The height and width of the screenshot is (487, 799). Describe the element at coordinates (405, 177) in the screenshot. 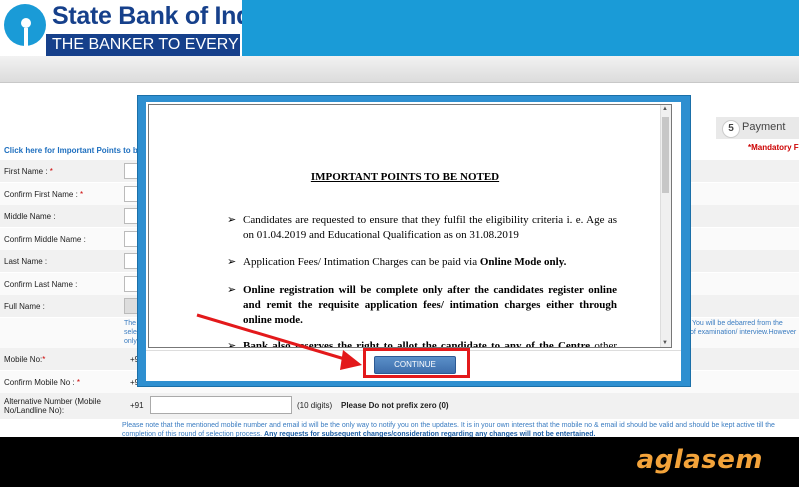

I see `modal-title: IMPORTANT POINTS TO BE NOTED` at that location.